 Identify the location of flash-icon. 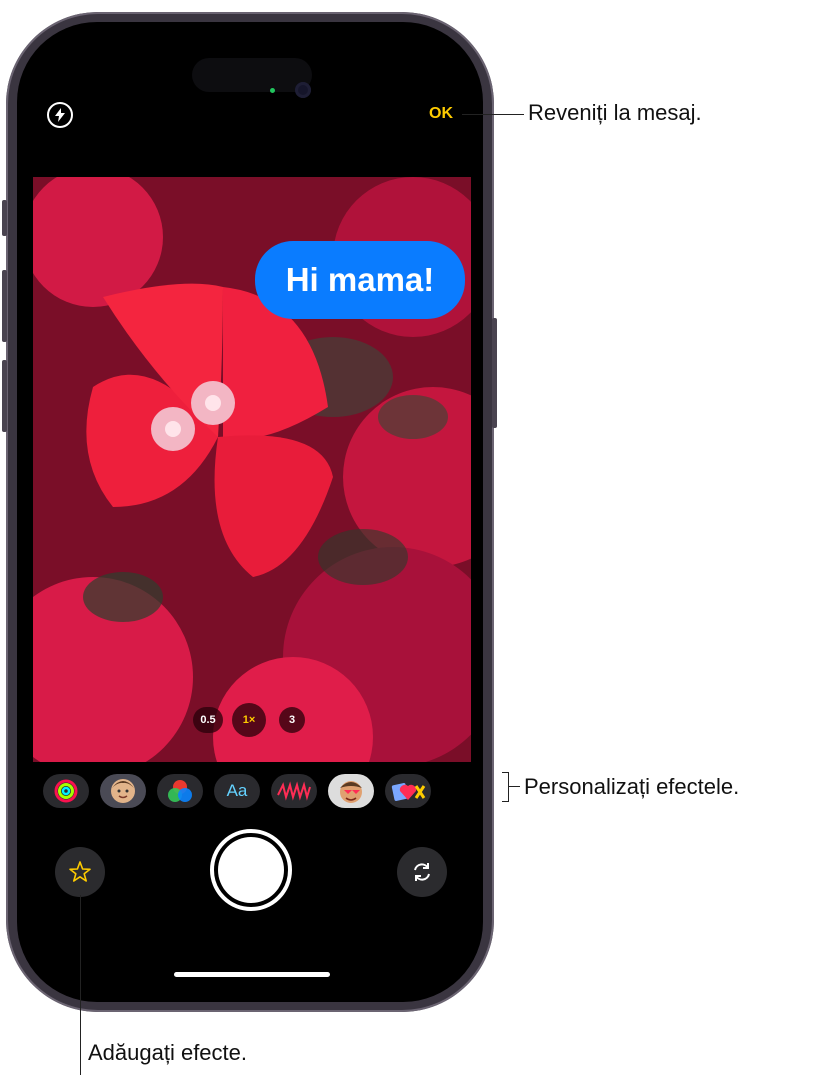
(60, 115).